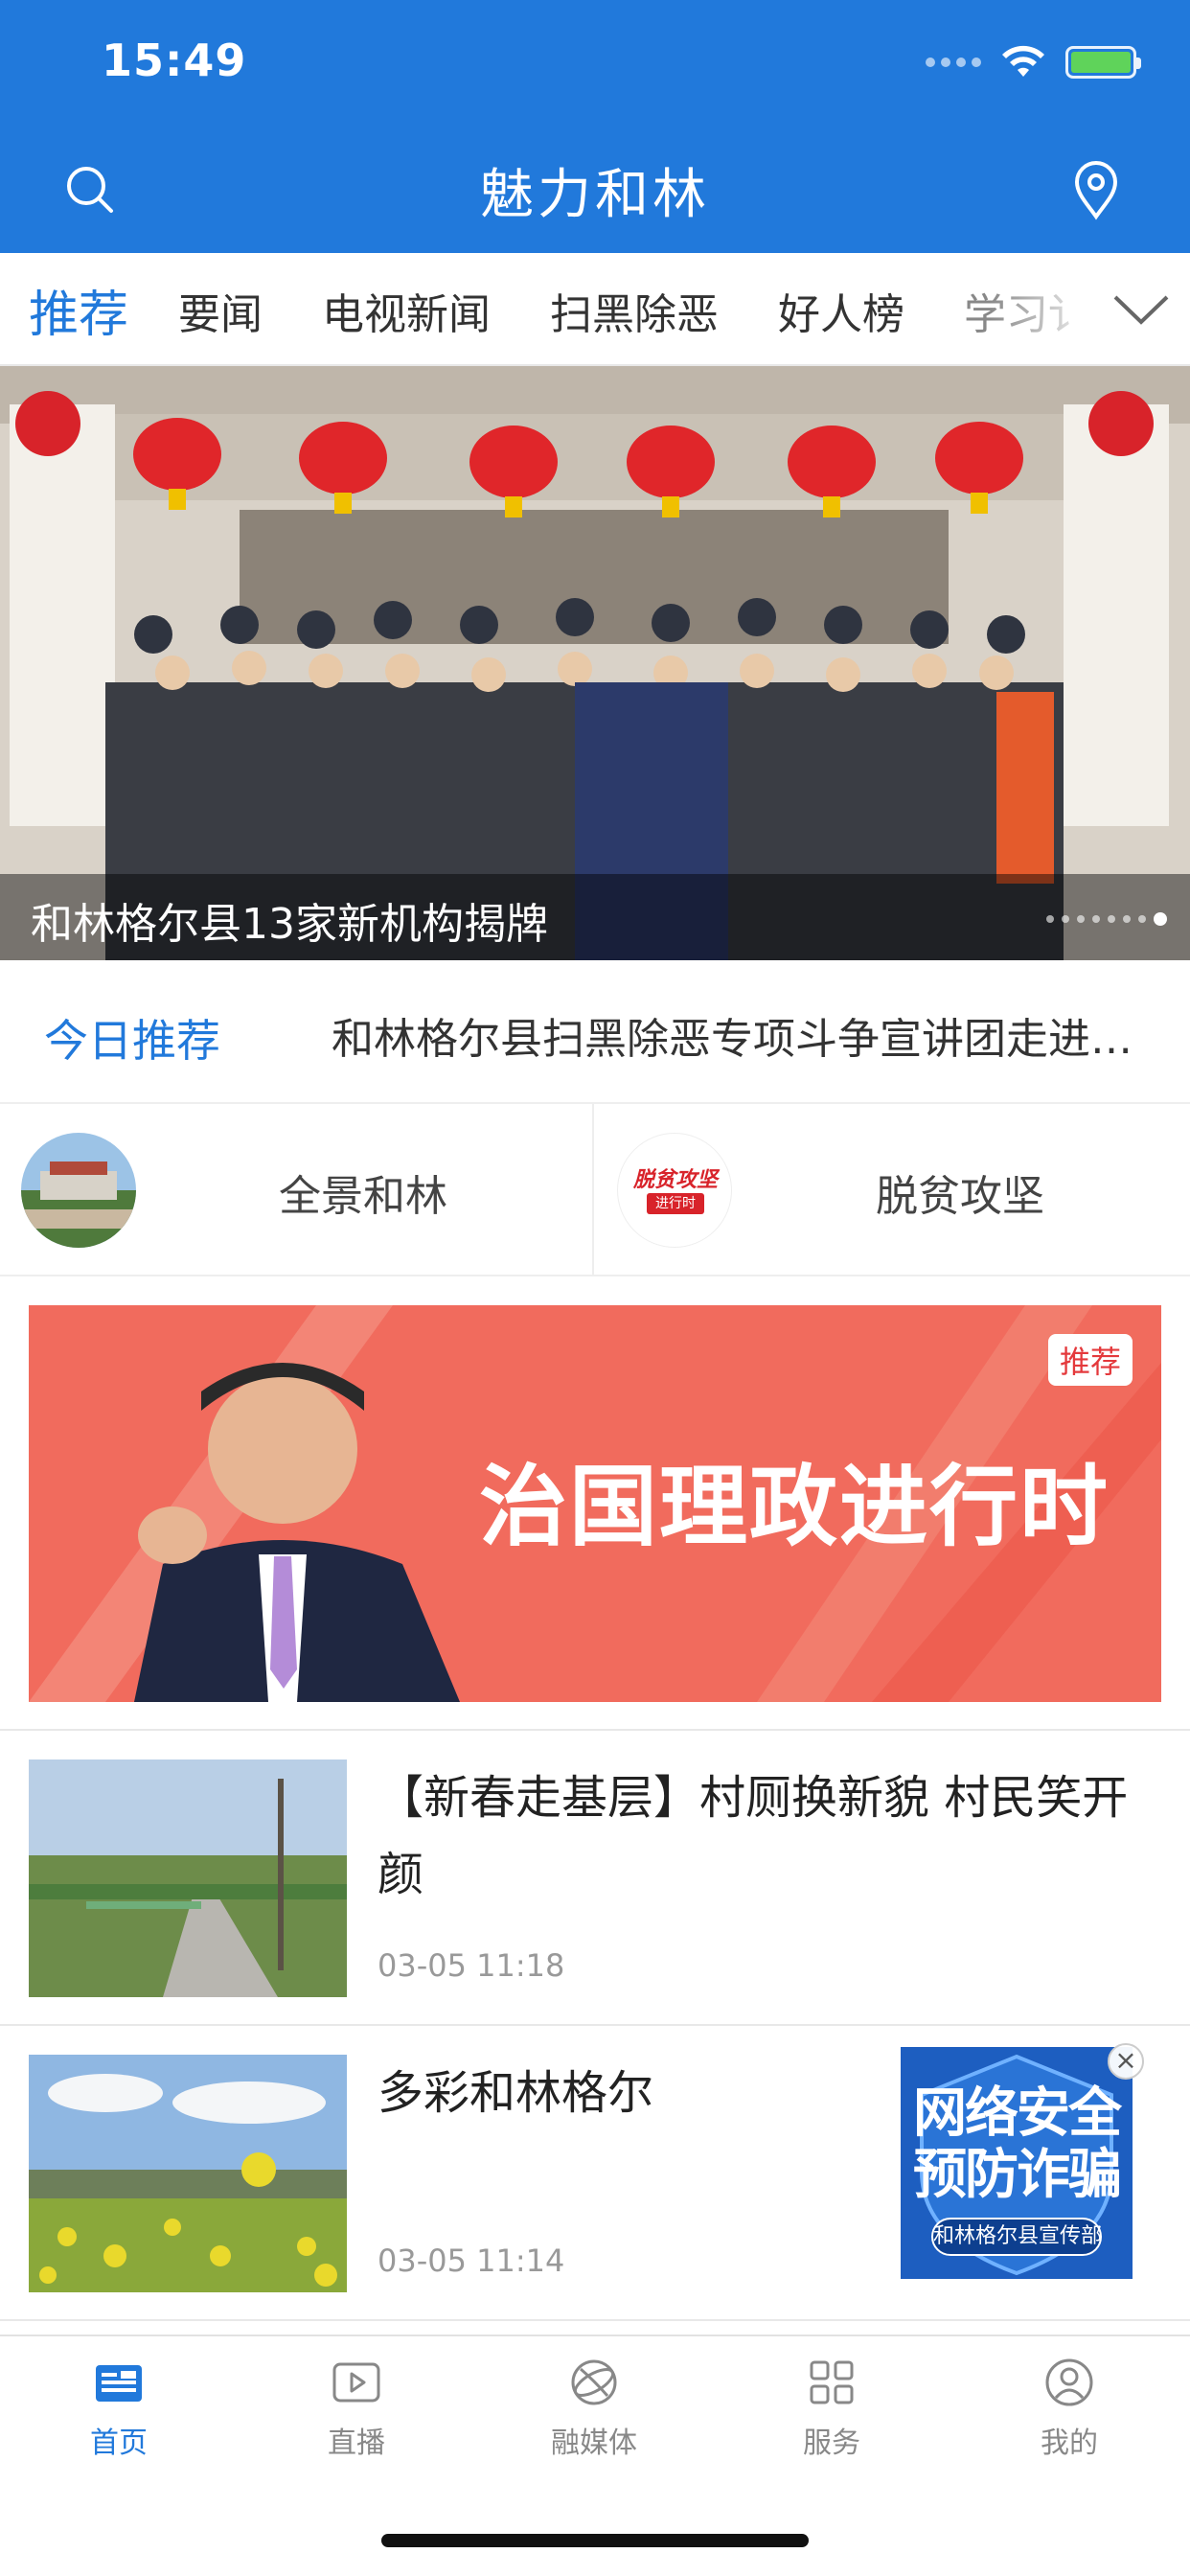 The height and width of the screenshot is (2576, 1190). What do you see at coordinates (1023, 61) in the screenshot?
I see `wifi-icon` at bounding box center [1023, 61].